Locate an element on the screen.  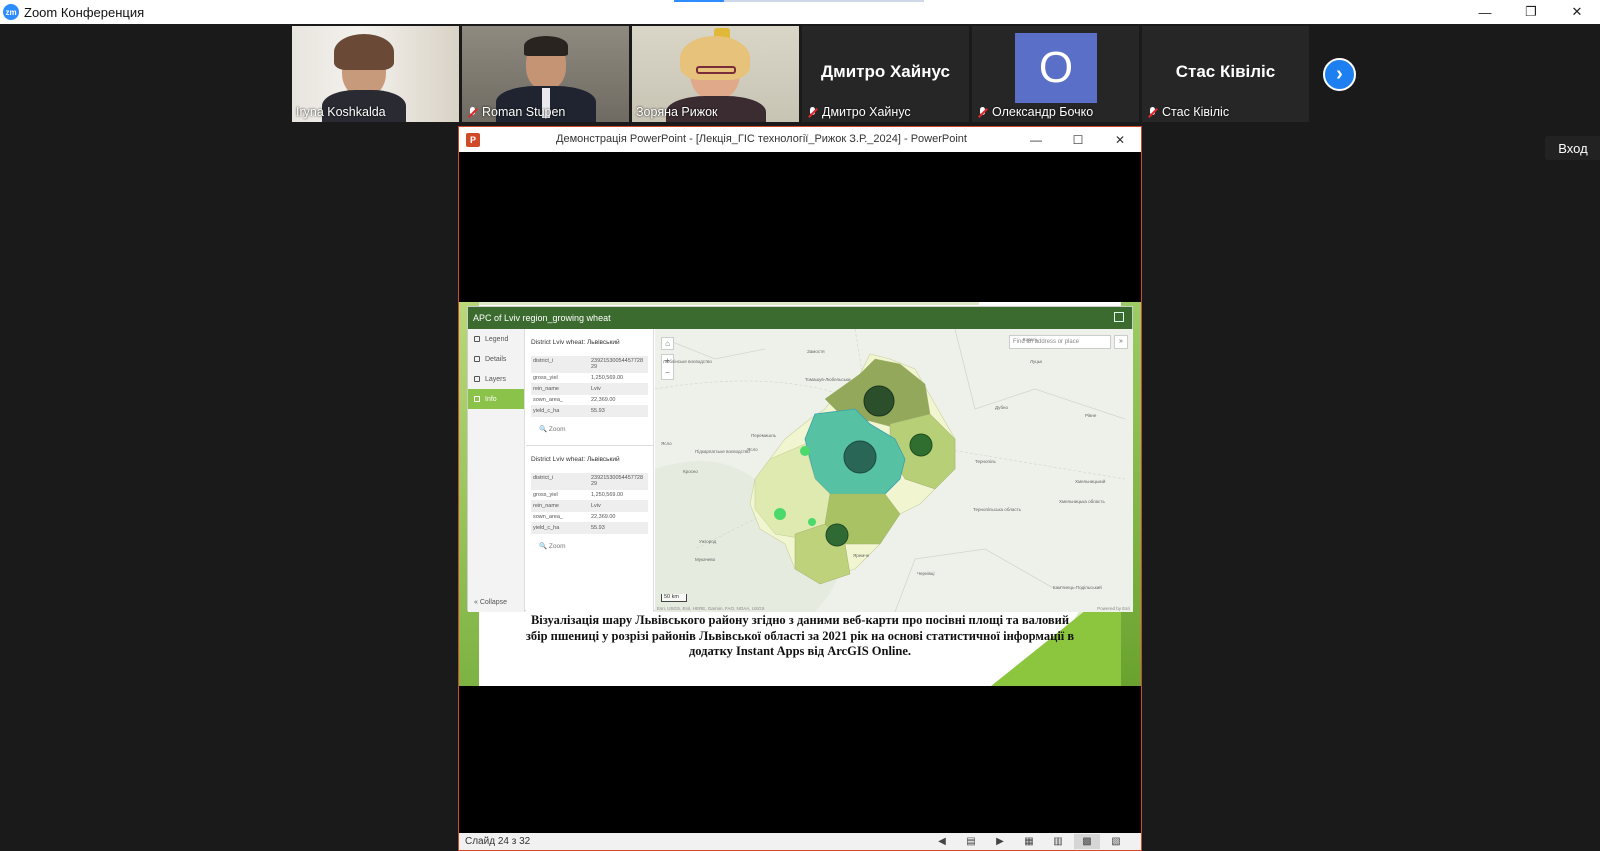
map-label: Мукачево is located at coordinates (705, 559).